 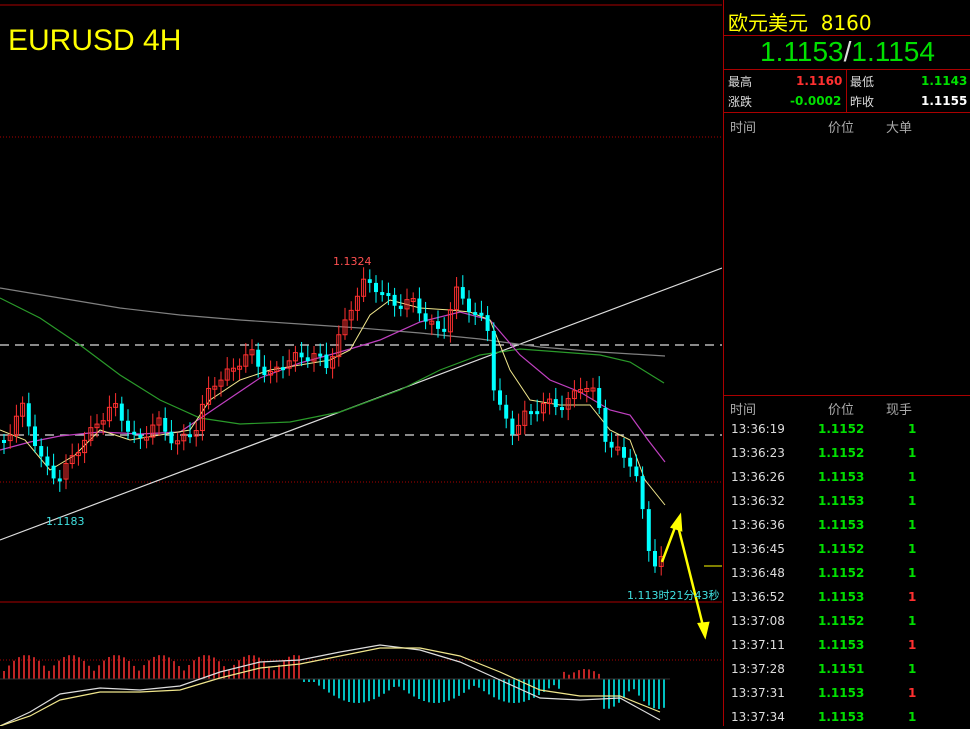 I want to click on tick-row: 13:36:23 1.1152 1, so click(x=847, y=453).